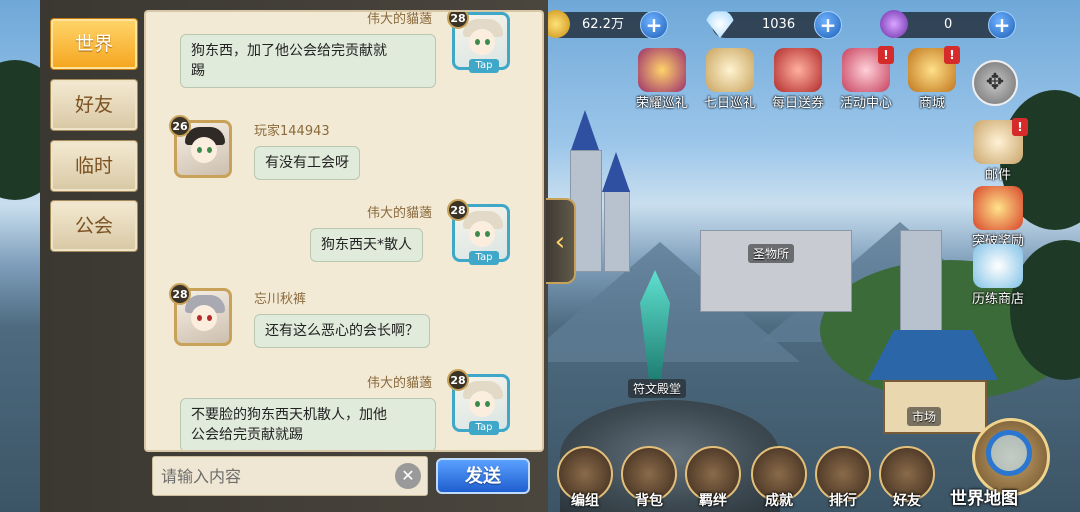  I want to click on chat-input, so click(271, 476).